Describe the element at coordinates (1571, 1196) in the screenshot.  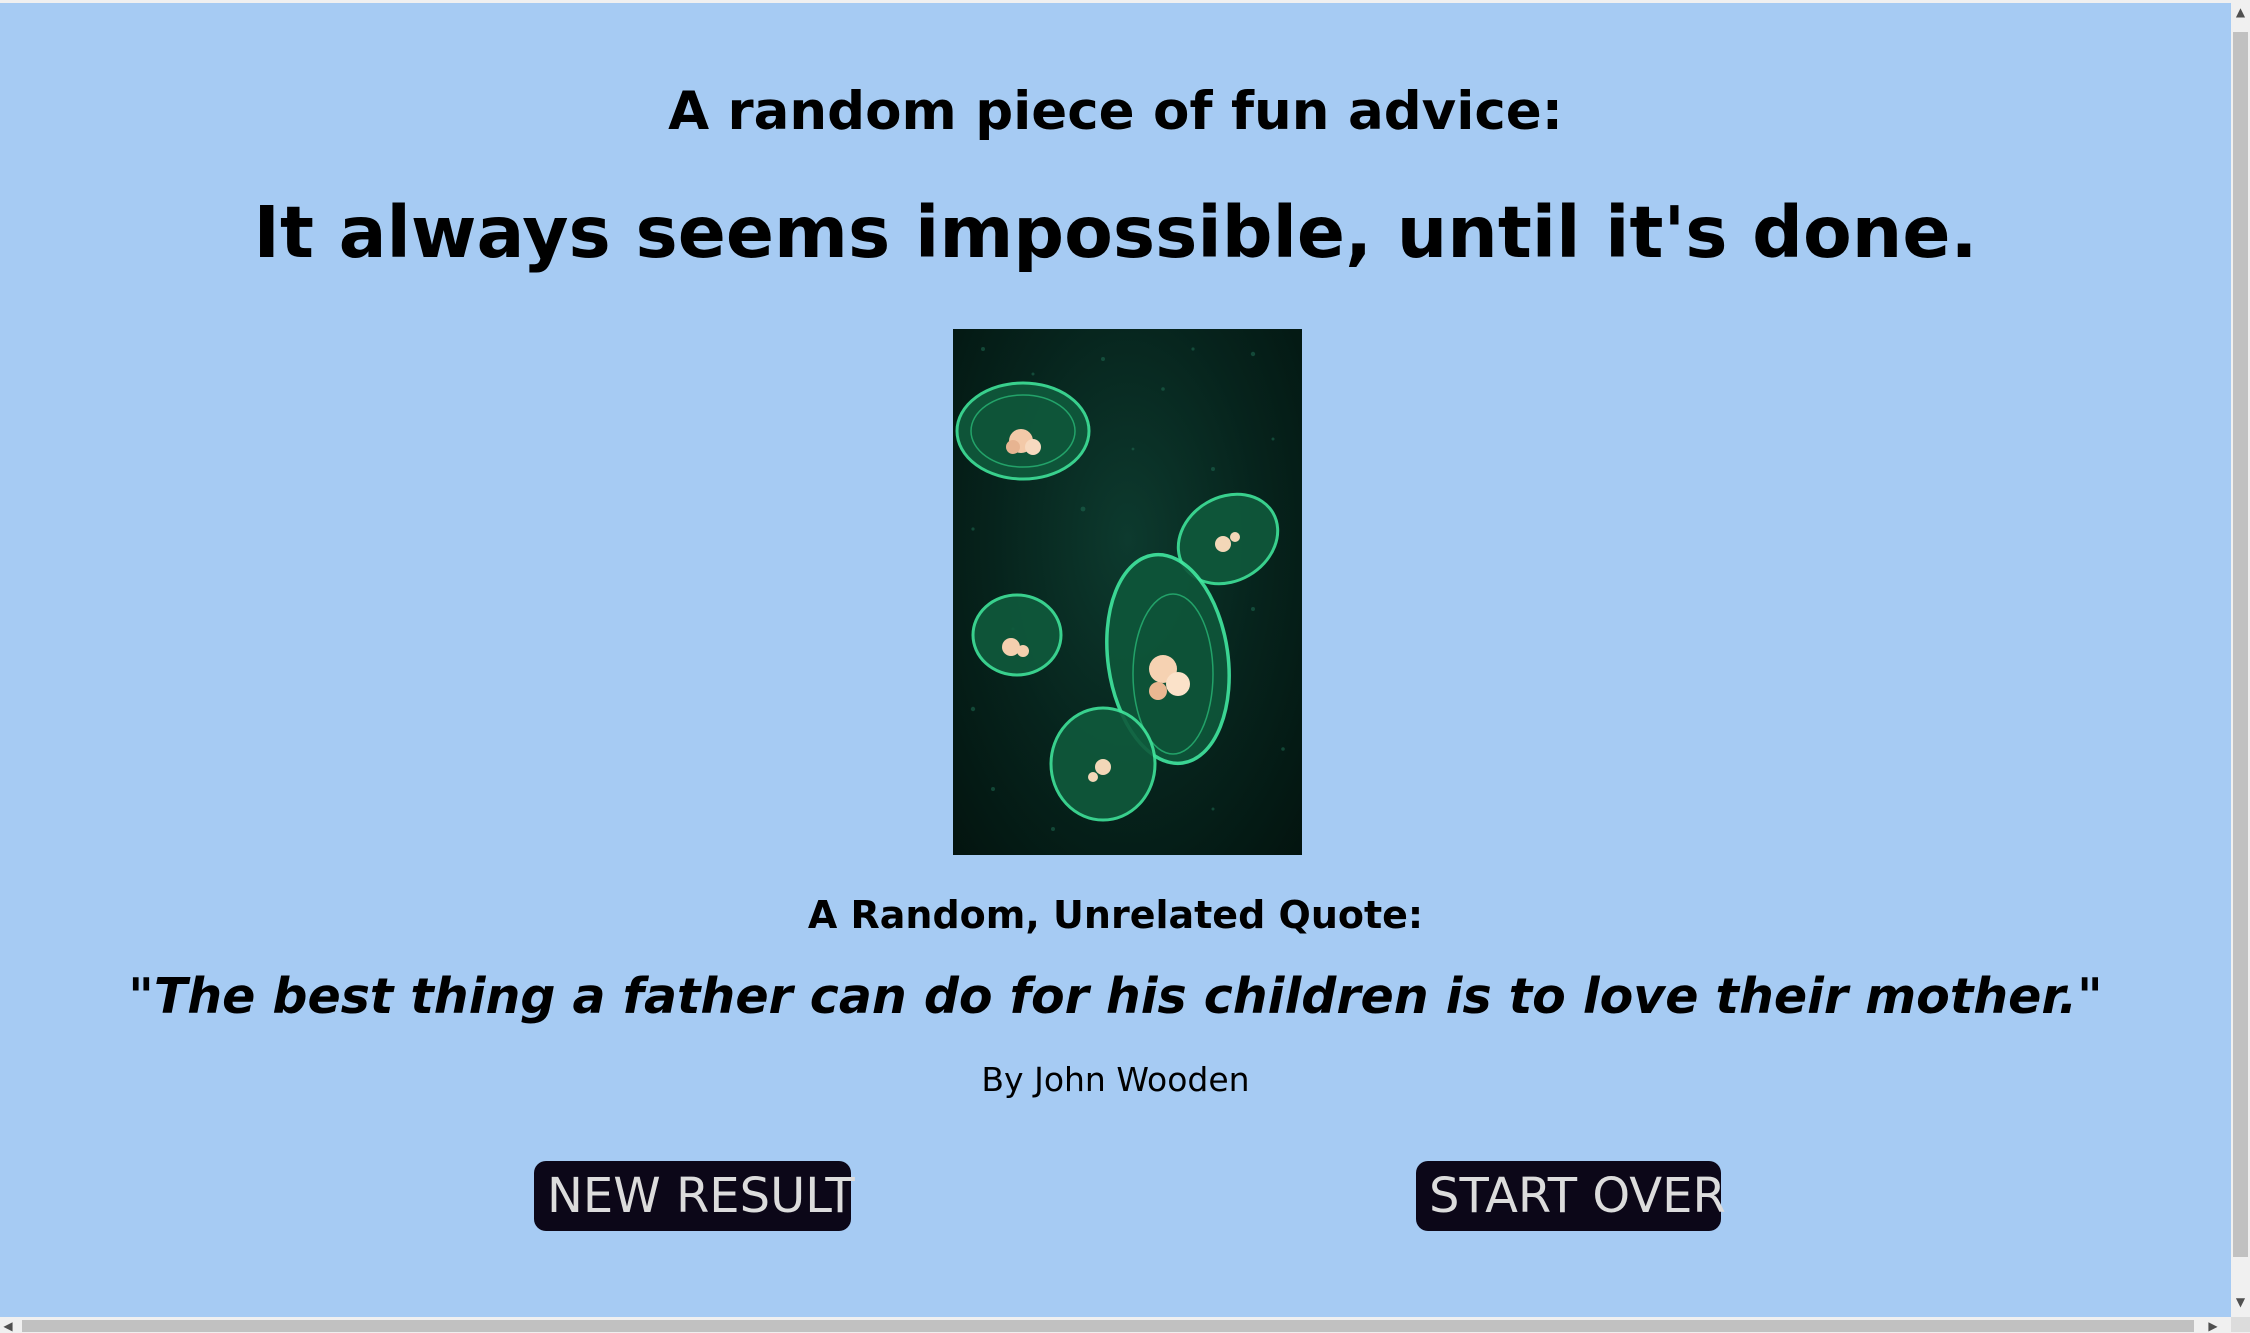
I see `start-over-button: START OVER` at that location.